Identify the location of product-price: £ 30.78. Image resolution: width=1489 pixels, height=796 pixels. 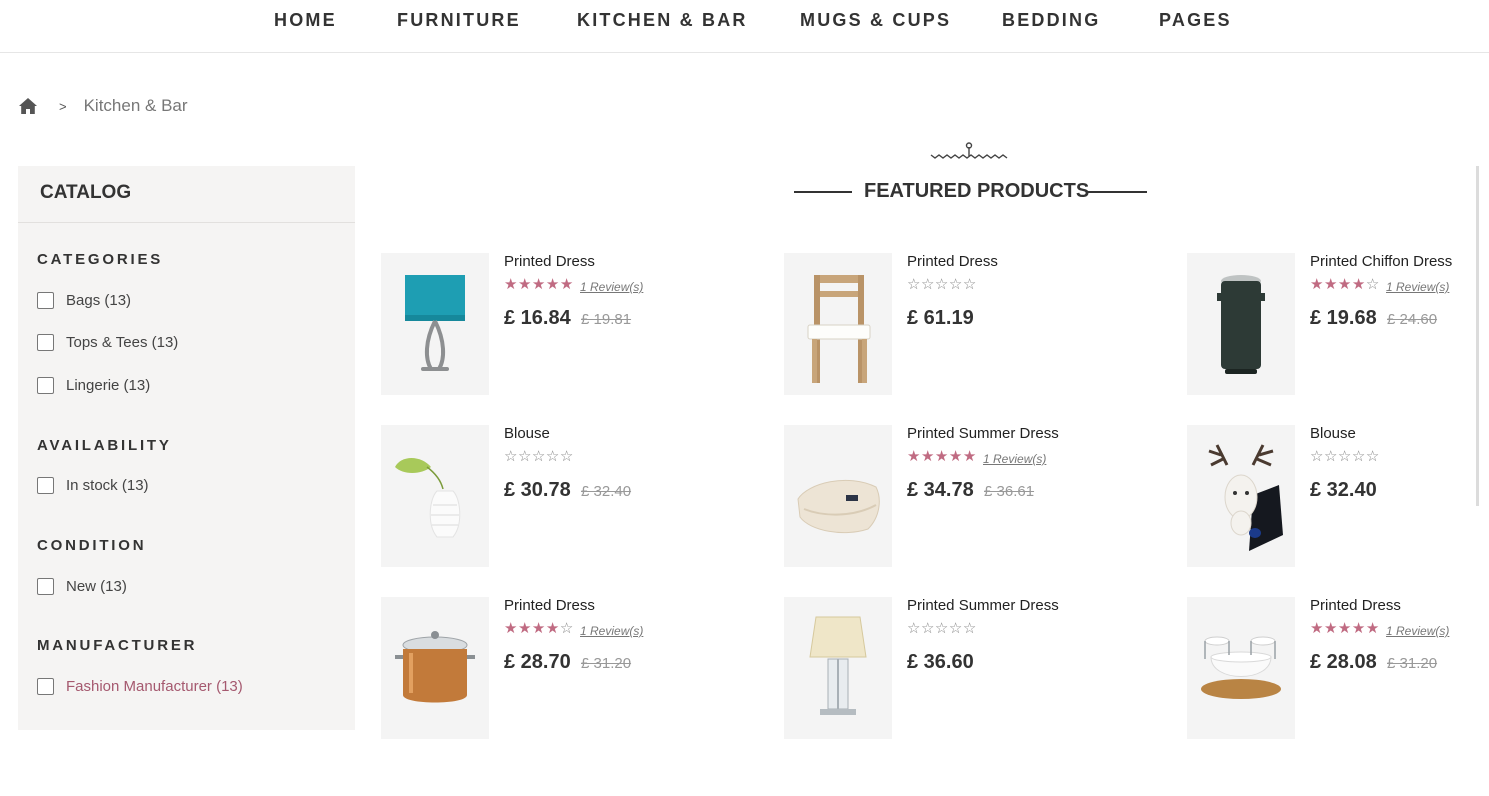
(537, 490).